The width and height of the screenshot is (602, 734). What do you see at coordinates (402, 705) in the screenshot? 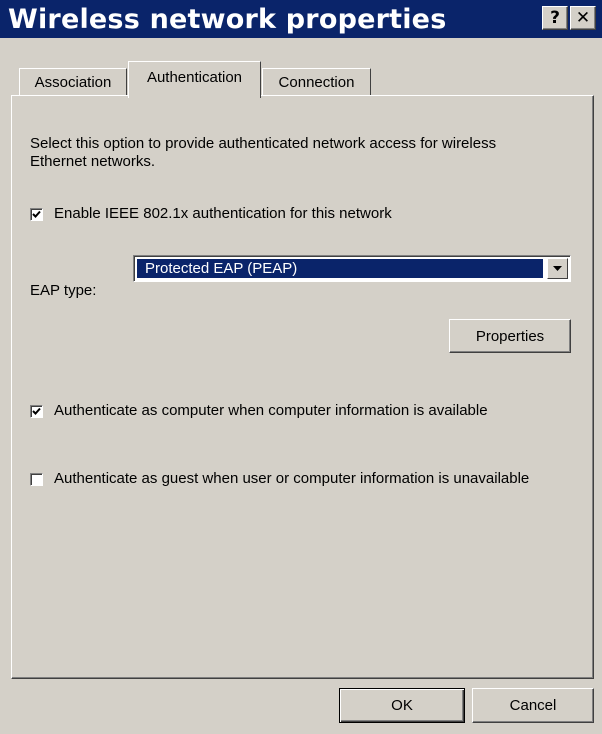
I see `ok-button: OK` at bounding box center [402, 705].